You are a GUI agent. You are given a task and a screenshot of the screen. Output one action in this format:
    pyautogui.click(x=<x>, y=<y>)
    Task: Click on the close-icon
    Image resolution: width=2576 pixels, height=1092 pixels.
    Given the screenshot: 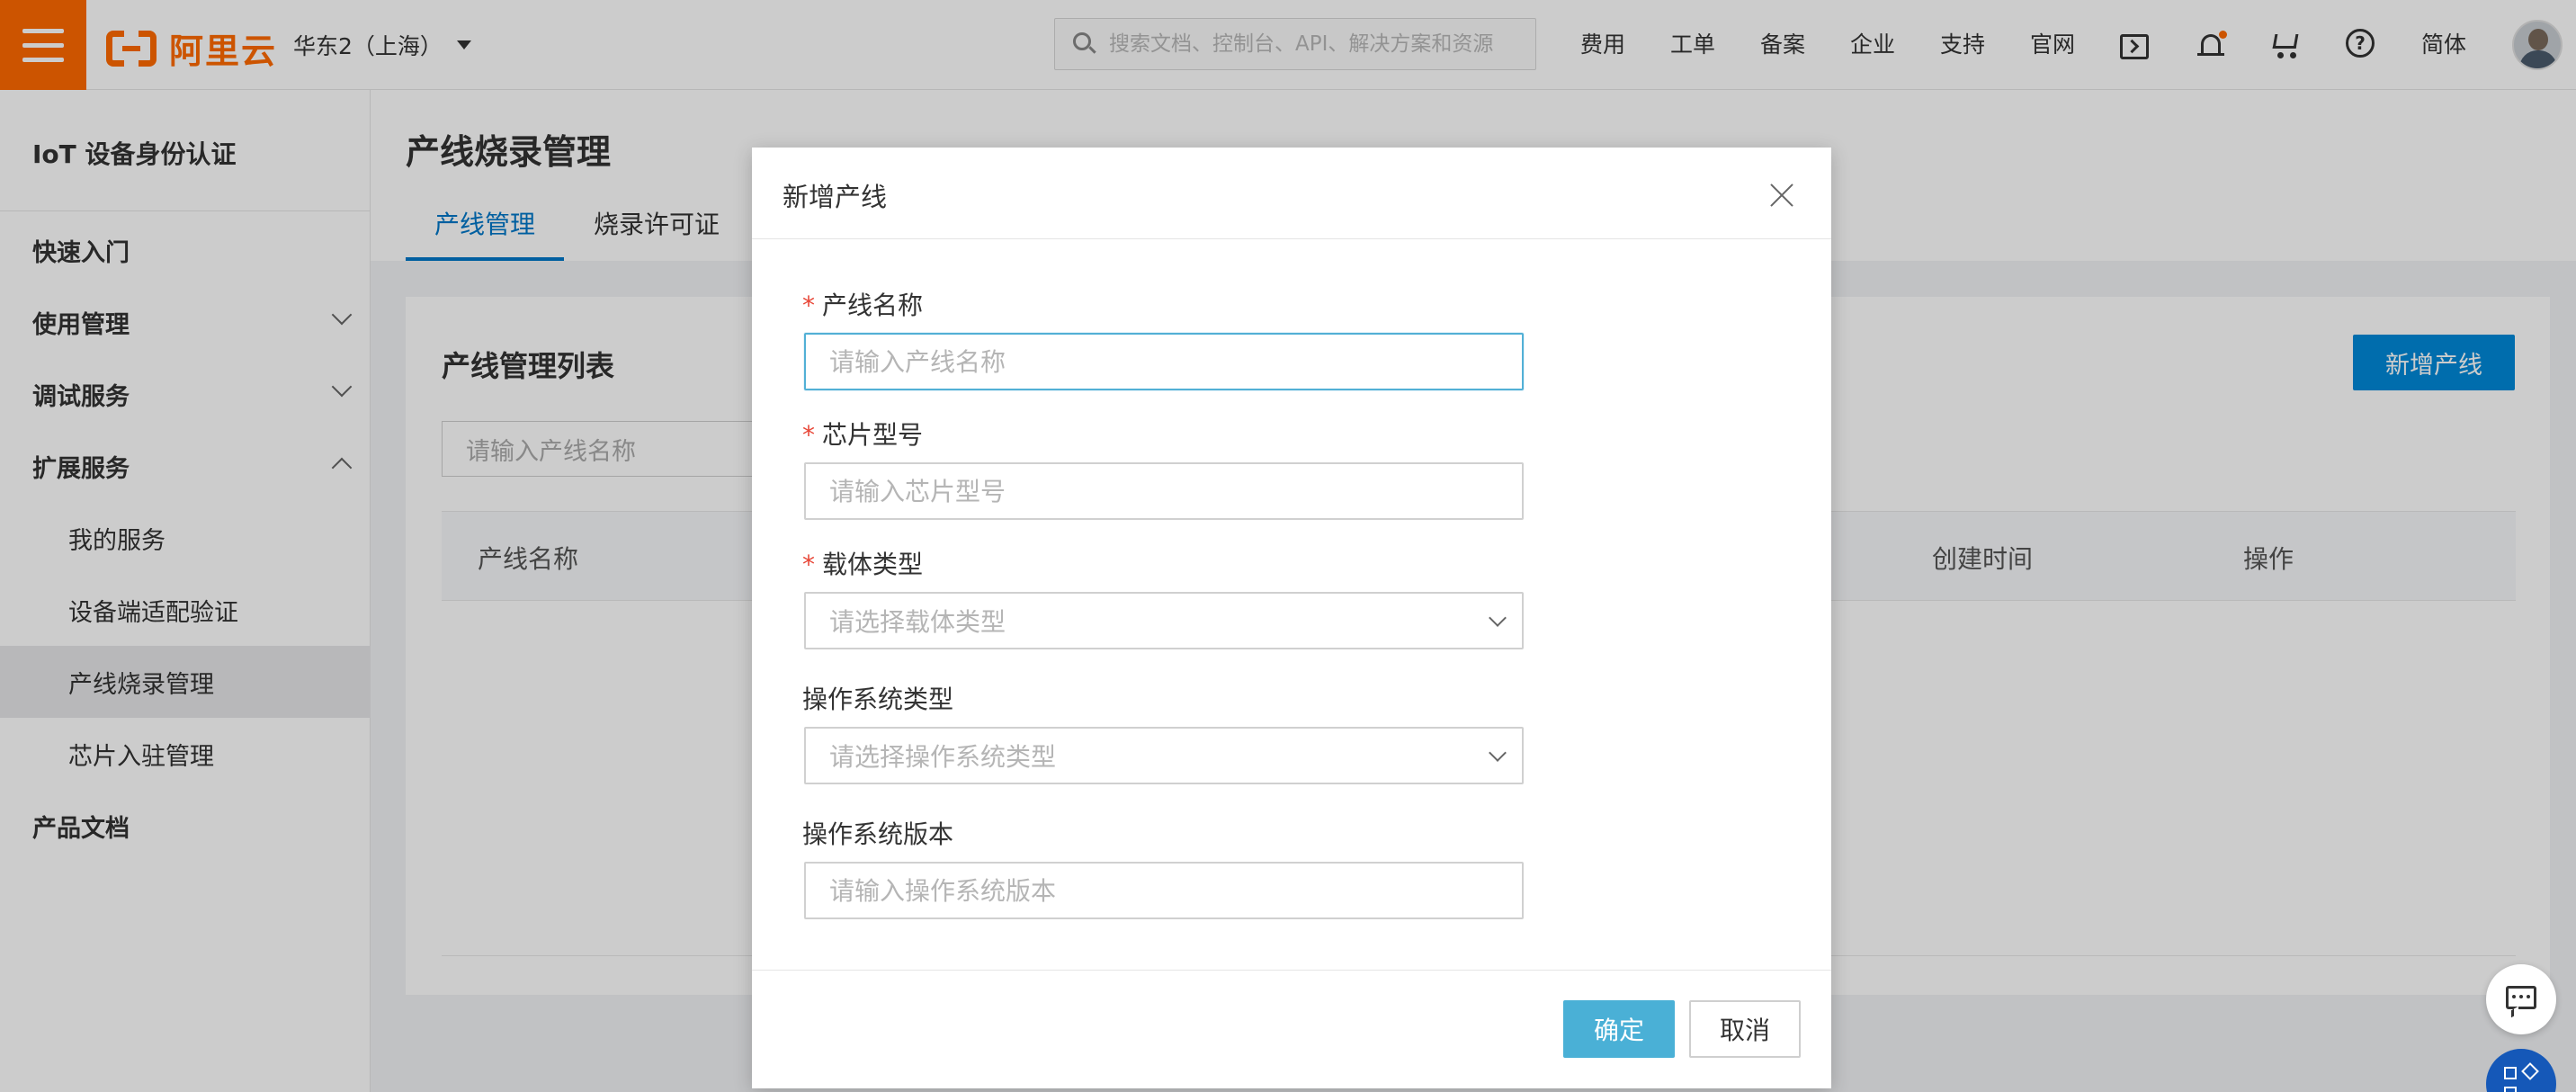 What is the action you would take?
    pyautogui.click(x=1781, y=195)
    